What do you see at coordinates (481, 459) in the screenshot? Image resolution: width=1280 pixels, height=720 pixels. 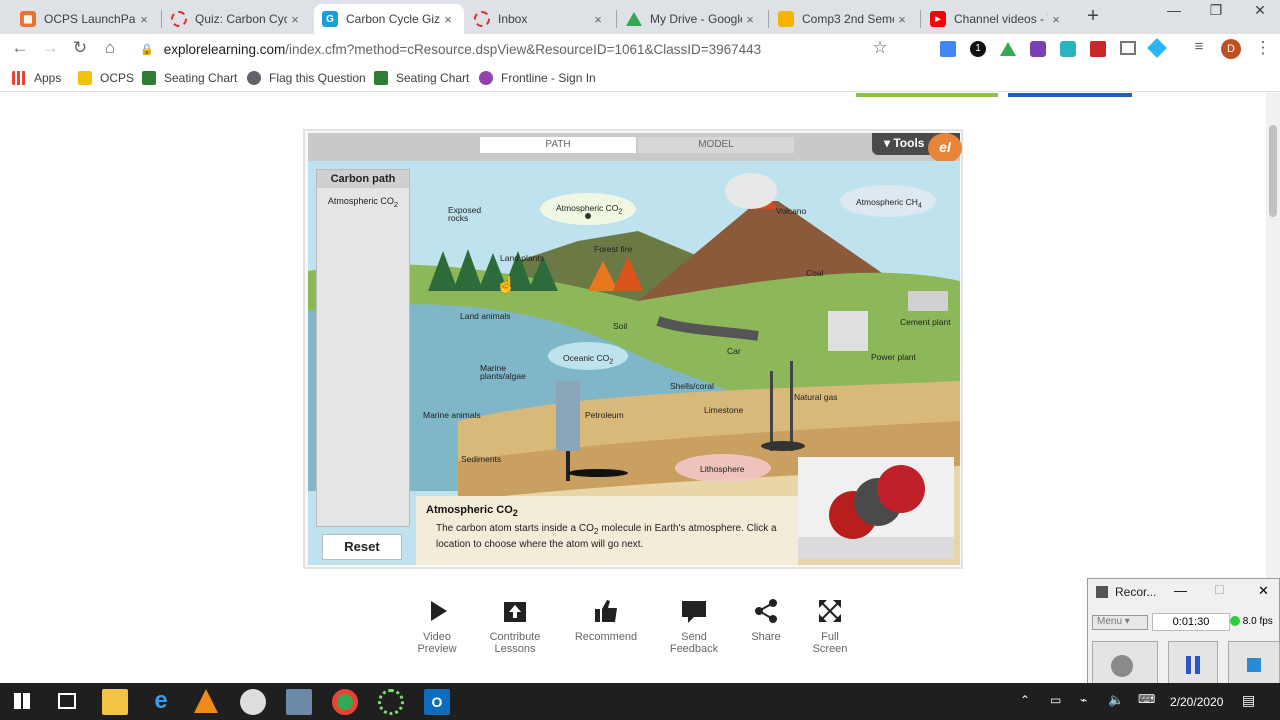 I see `label-sediments: Sediments` at bounding box center [481, 459].